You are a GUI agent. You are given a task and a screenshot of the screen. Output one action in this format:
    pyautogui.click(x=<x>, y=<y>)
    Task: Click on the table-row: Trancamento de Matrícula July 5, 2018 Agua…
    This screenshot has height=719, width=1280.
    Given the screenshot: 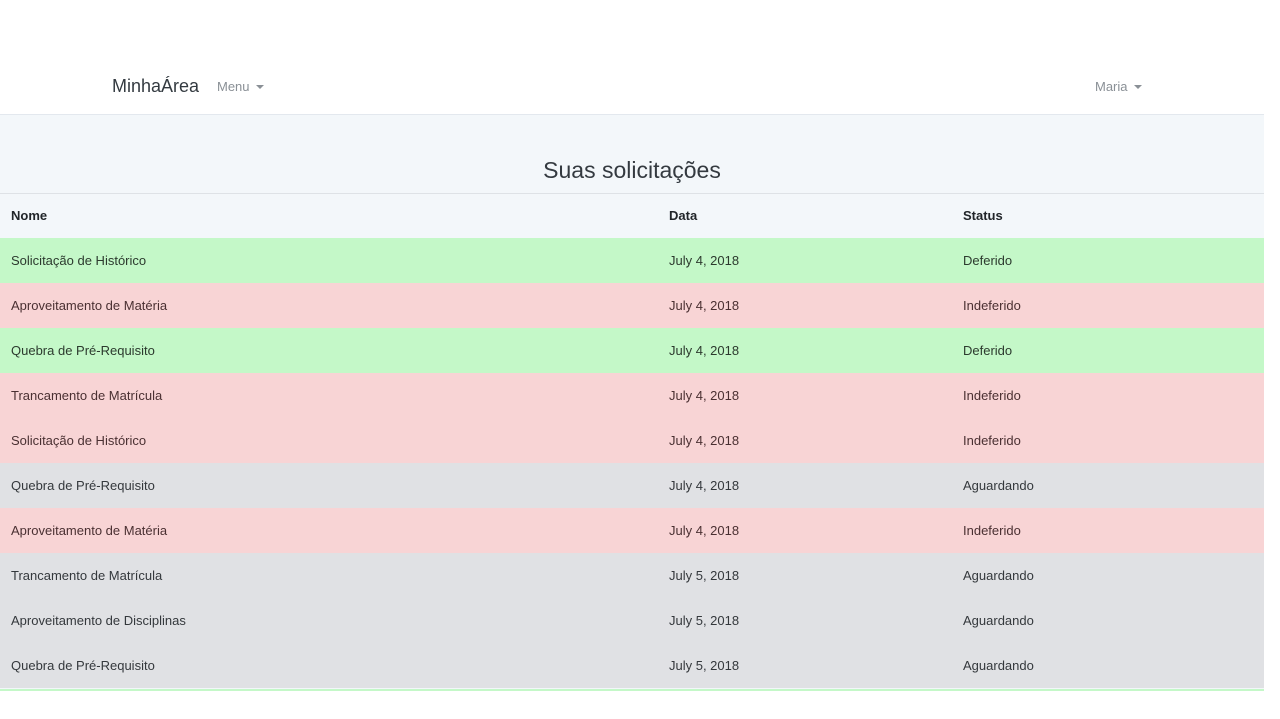 What is the action you would take?
    pyautogui.click(x=632, y=575)
    